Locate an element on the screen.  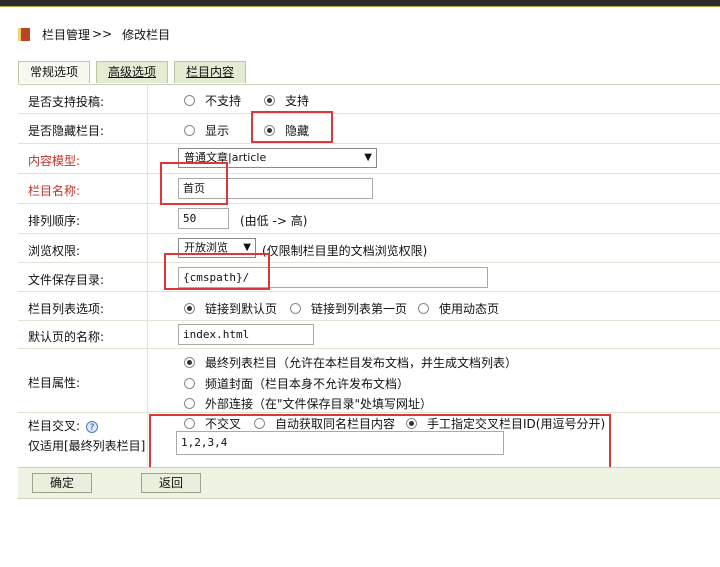
row-access: 浏览权限: 开放浏览 ▼ (仅限制栏目里的文档浏览权限) is located at coordinates (369, 248).